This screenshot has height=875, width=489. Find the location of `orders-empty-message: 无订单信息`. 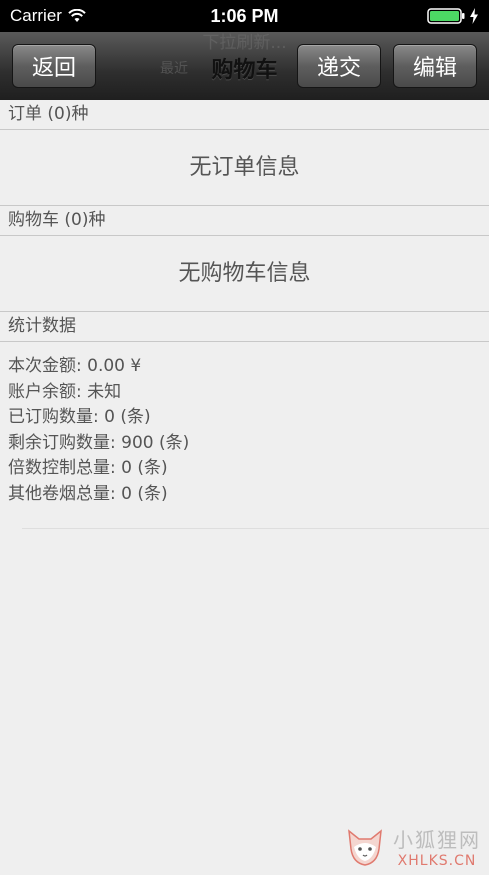

orders-empty-message: 无订单信息 is located at coordinates (244, 168).